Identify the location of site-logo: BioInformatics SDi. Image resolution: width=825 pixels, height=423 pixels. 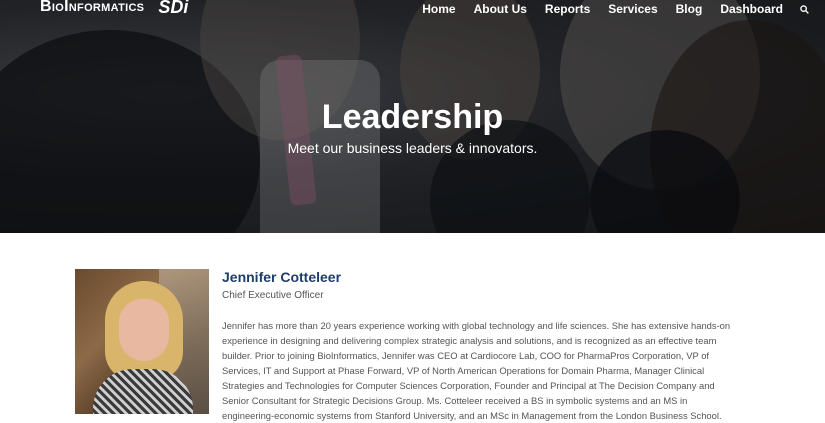
(114, 9).